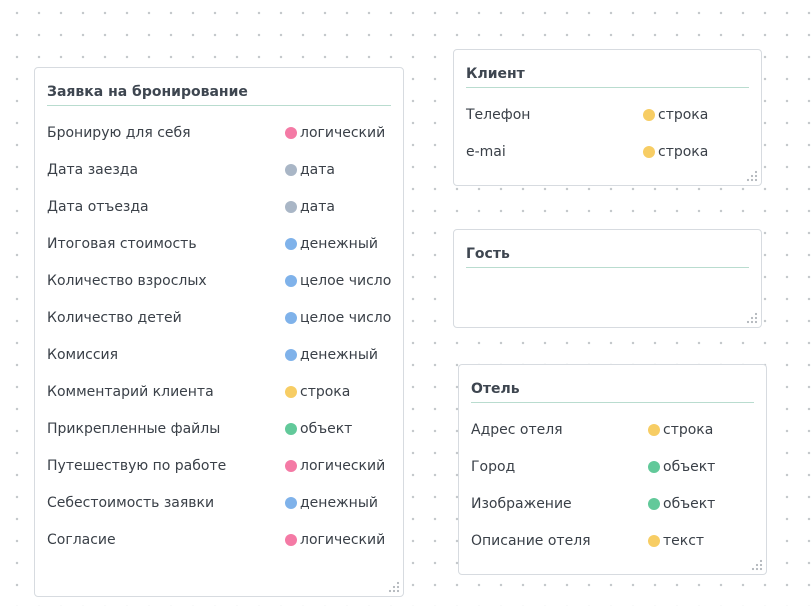 The width and height of the screenshot is (812, 606). What do you see at coordinates (607, 76) in the screenshot?
I see `entity-title: Клиент` at bounding box center [607, 76].